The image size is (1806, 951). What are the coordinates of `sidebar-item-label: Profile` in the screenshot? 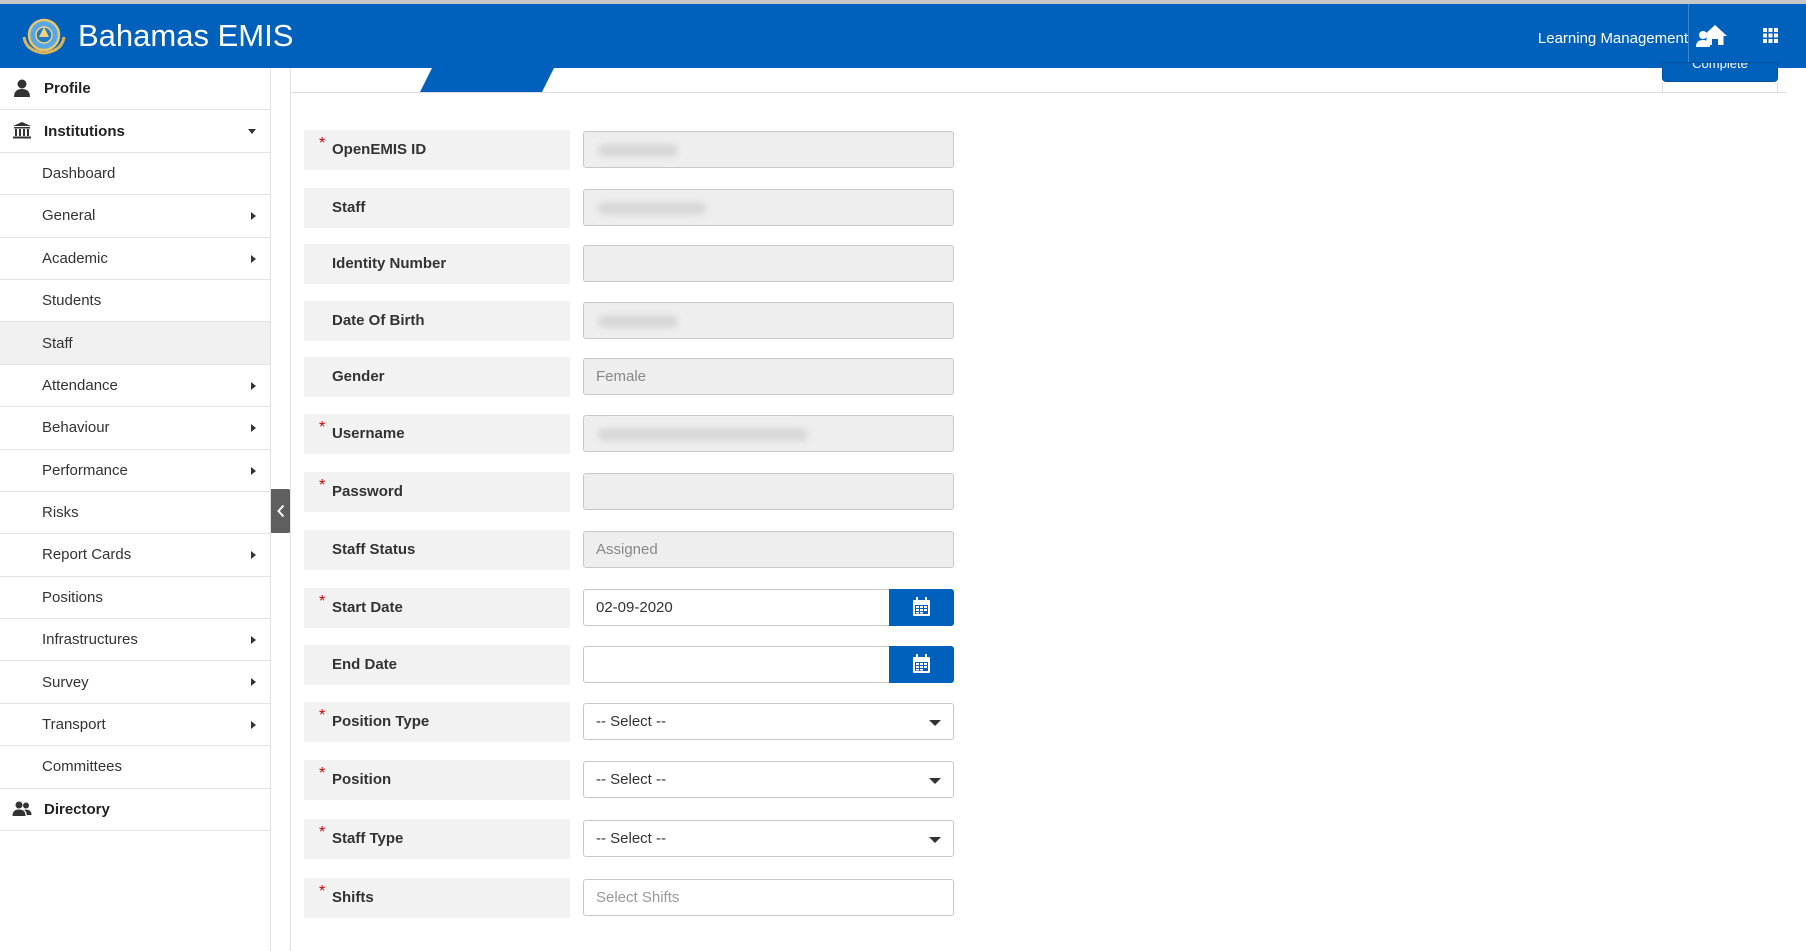 It's located at (67, 89).